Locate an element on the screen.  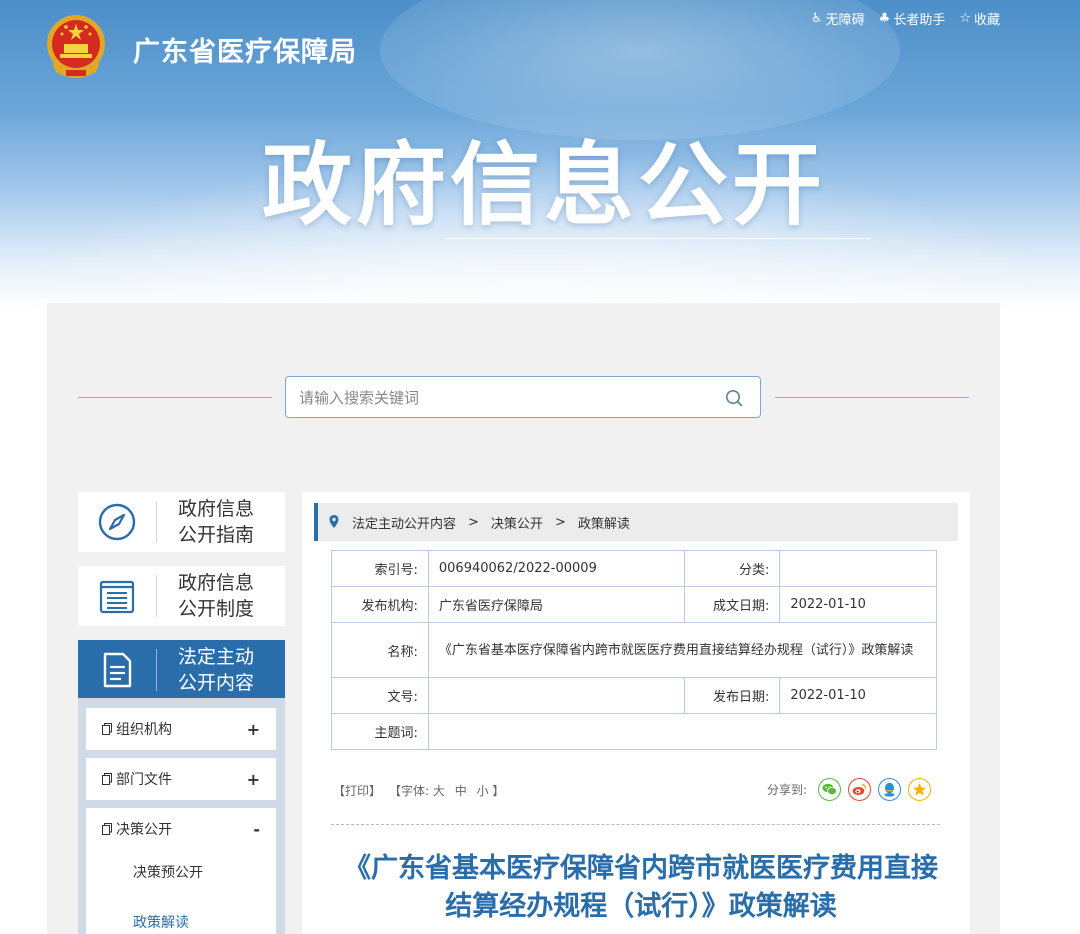
sidebar-card-system-line1: 政府信息 is located at coordinates (216, 583).